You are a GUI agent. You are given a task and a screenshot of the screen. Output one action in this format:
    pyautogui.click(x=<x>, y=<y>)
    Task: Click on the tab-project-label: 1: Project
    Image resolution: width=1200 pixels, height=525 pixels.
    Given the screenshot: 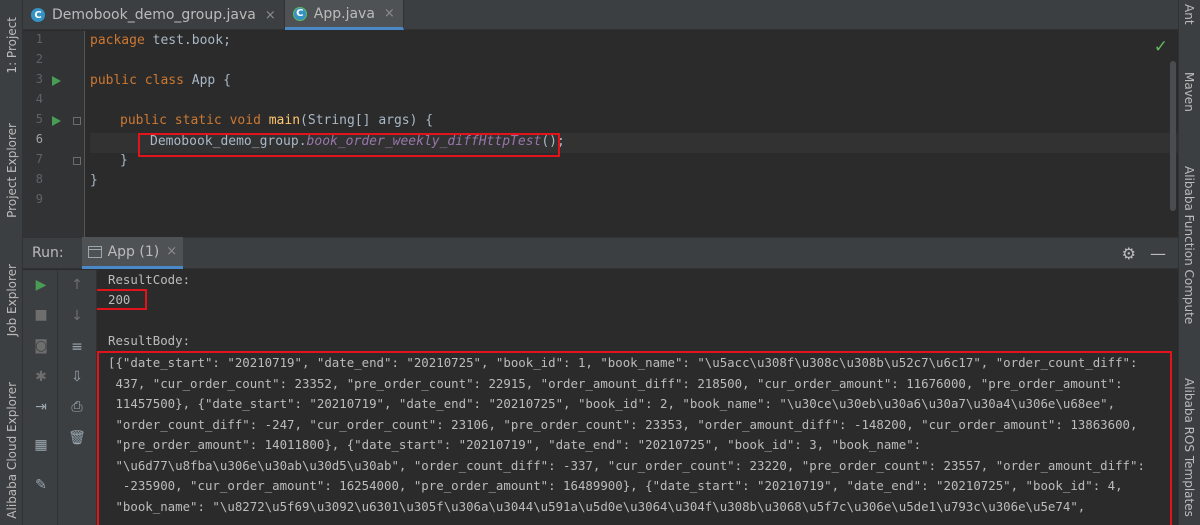 What is the action you would take?
    pyautogui.click(x=11, y=45)
    